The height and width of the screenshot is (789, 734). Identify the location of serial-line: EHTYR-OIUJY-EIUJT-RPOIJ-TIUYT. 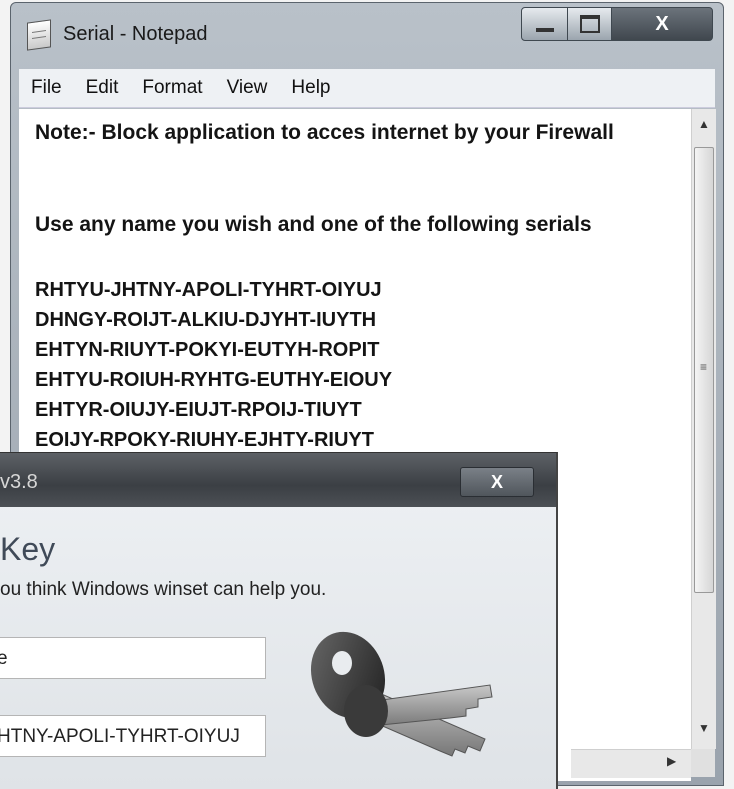
(198, 410).